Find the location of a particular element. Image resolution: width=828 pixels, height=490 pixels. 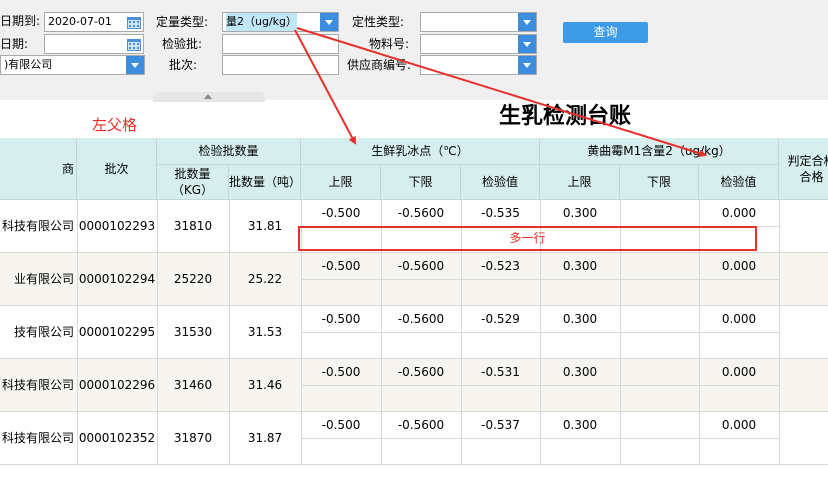

header-qty-kg: 批数量（KG） is located at coordinates (193, 182).